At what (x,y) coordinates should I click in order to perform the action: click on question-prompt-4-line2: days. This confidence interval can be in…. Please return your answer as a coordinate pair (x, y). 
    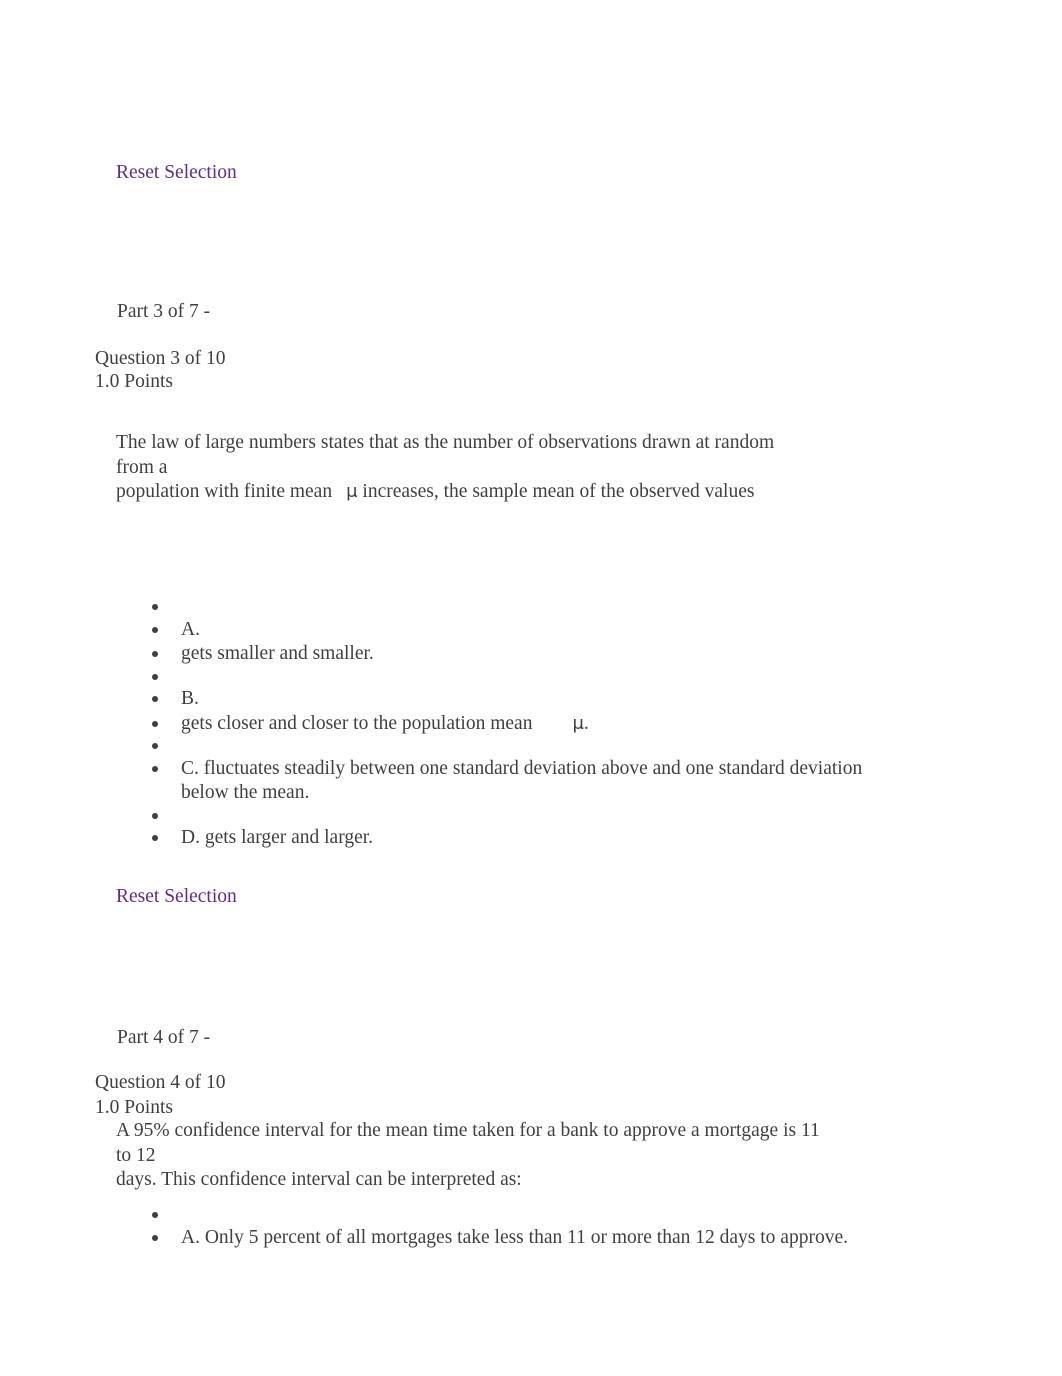
    Looking at the image, I should click on (319, 1179).